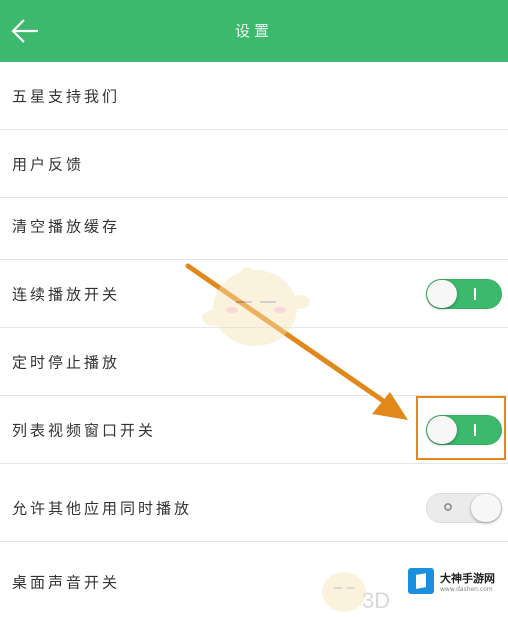 The height and width of the screenshot is (617, 508). I want to click on watermark-text: 3D, so click(376, 600).